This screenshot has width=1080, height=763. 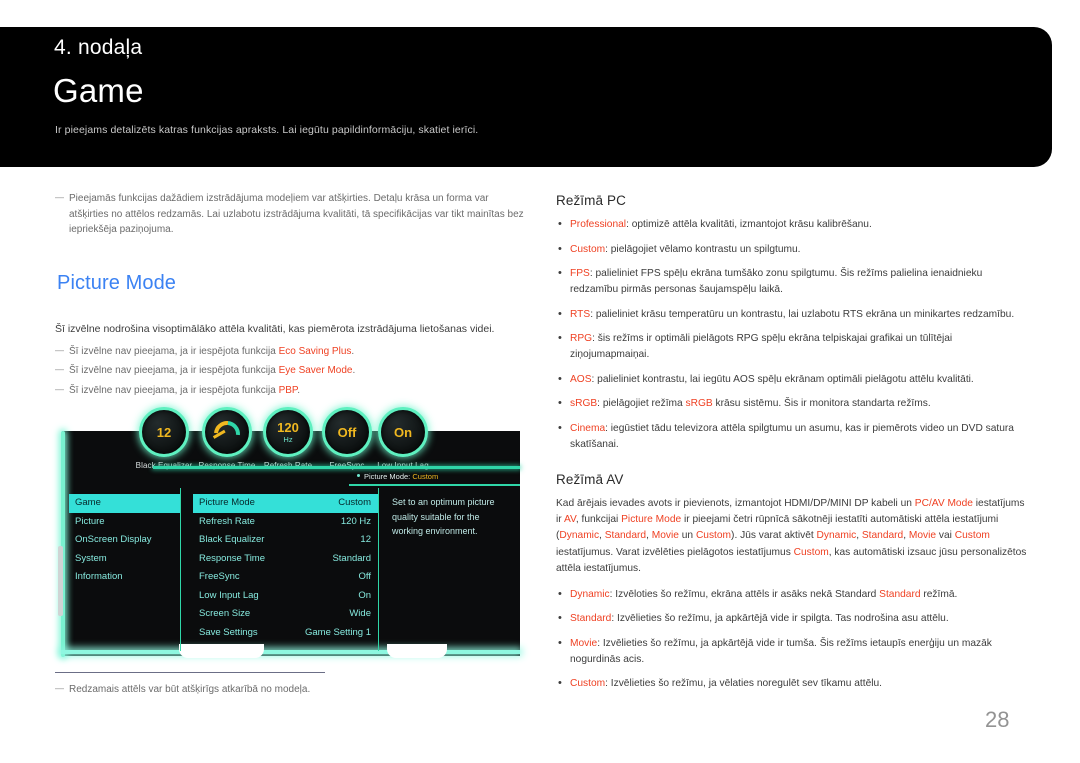 What do you see at coordinates (588, 428) in the screenshot?
I see `term: Cinema` at bounding box center [588, 428].